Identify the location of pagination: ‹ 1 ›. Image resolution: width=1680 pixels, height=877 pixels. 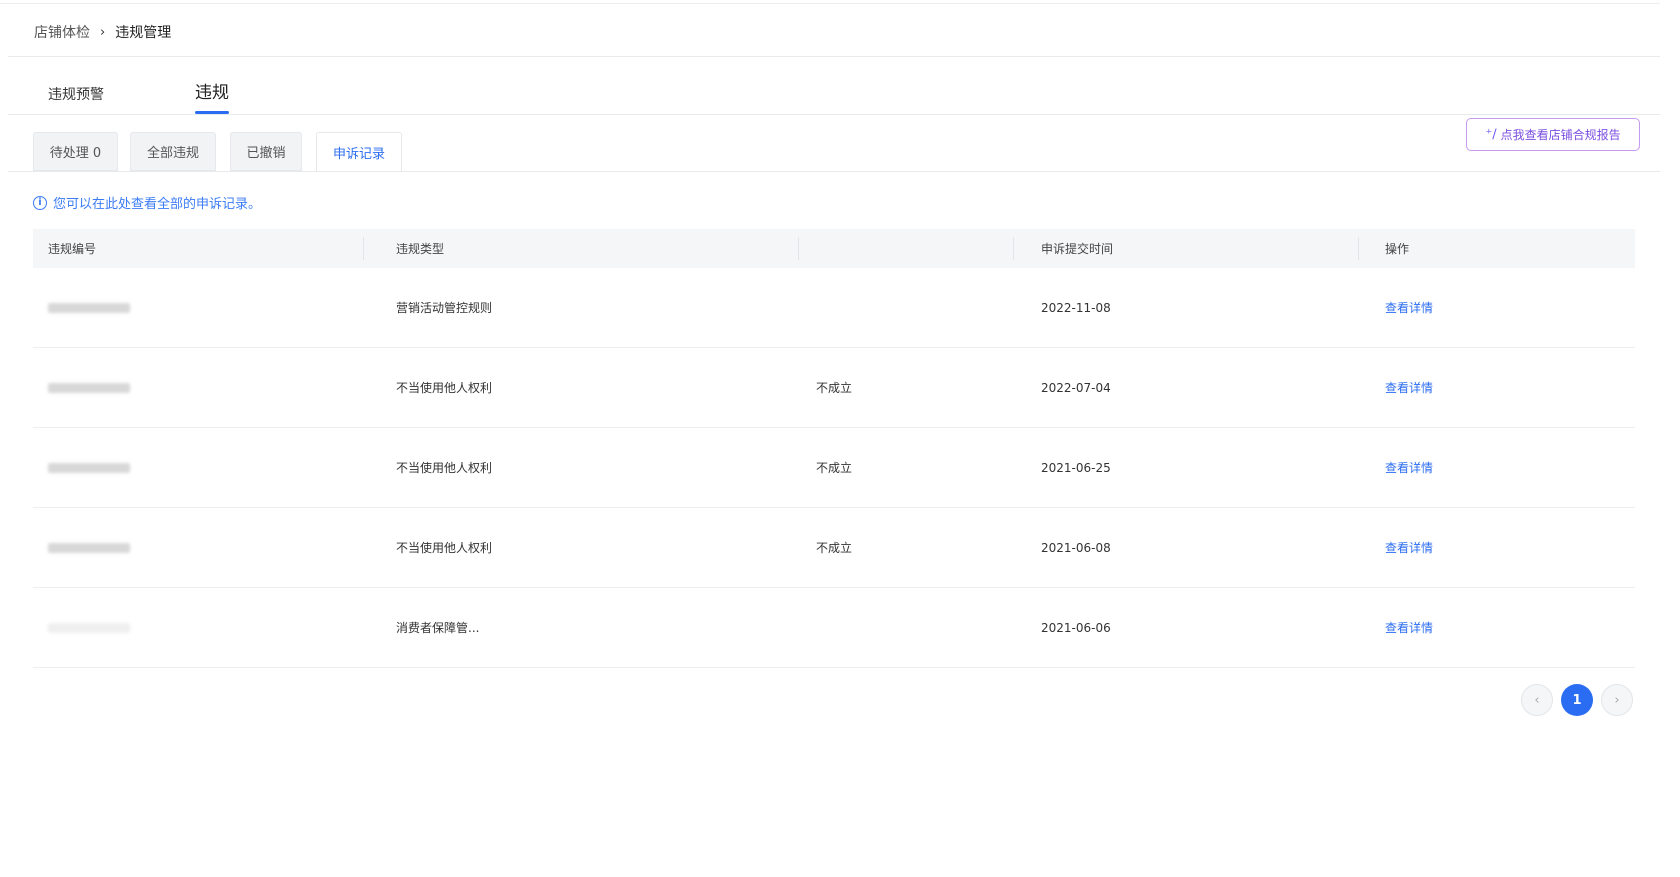
(1577, 700).